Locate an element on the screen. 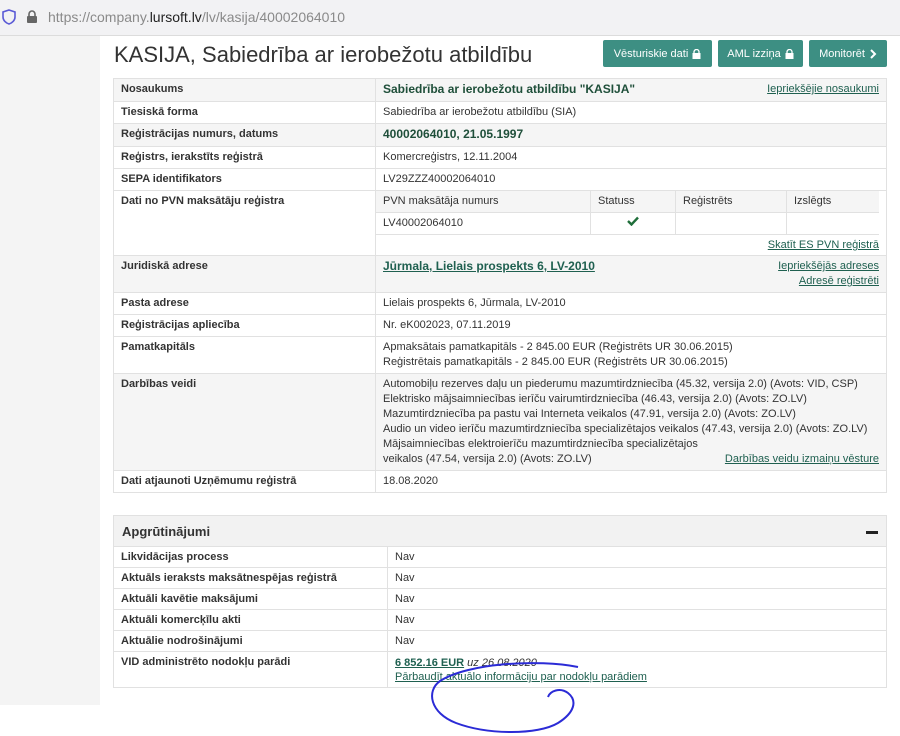 This screenshot has height=736, width=900. register-value: Komercreģistrs, 12.11.2004 is located at coordinates (631, 157).